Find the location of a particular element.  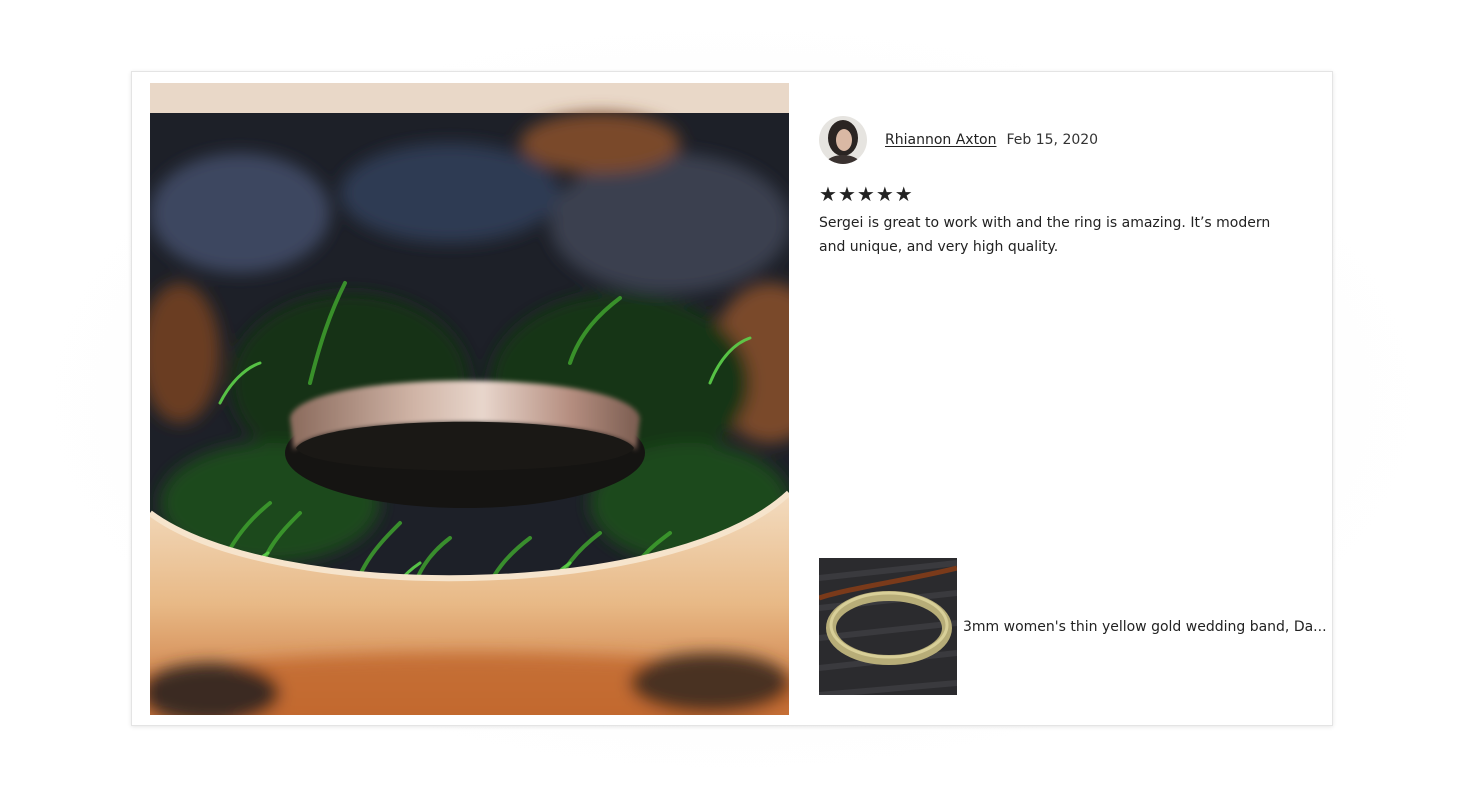

reviewer-name-link: Rhiannon Axton is located at coordinates (941, 140).